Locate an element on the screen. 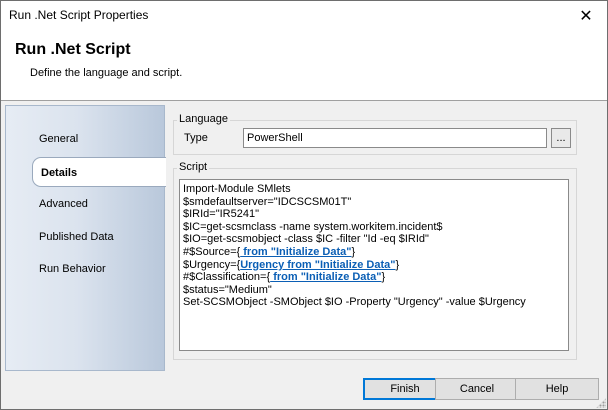 This screenshot has height=410, width=608. sidebar-item-published-data: Published Data is located at coordinates (86, 237).